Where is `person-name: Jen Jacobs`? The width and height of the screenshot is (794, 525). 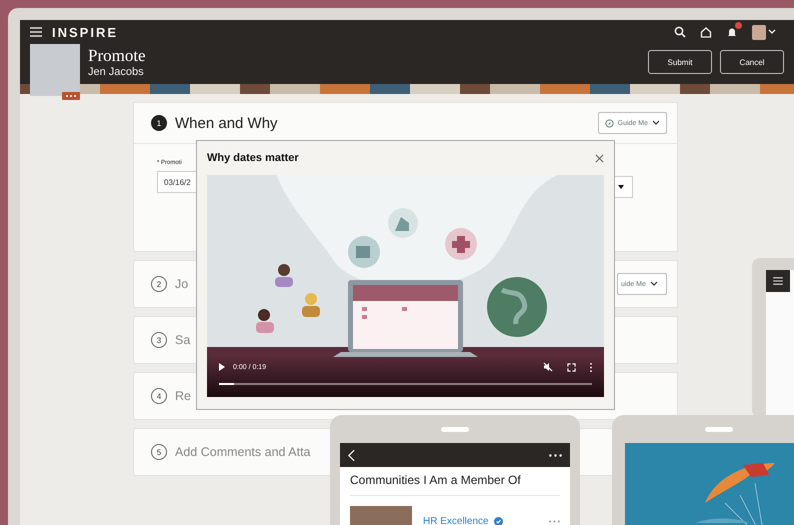 person-name: Jen Jacobs is located at coordinates (116, 72).